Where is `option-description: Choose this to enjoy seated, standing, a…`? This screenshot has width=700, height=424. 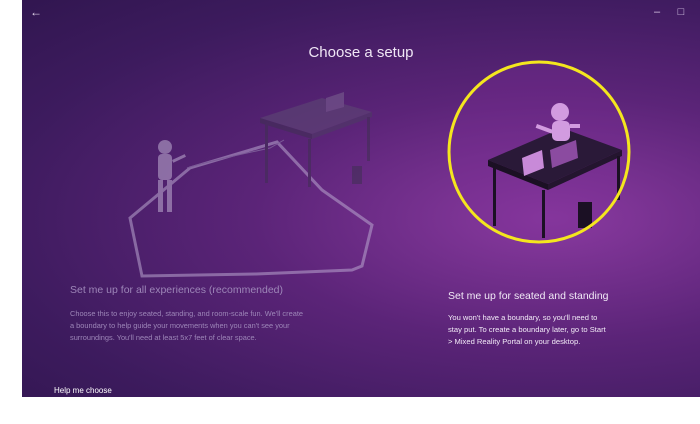 option-description: Choose this to enjoy seated, standing, a… is located at coordinates (240, 326).